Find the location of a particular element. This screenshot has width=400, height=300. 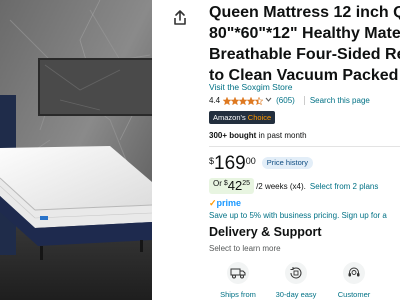

price-whole: 169 is located at coordinates (230, 163).